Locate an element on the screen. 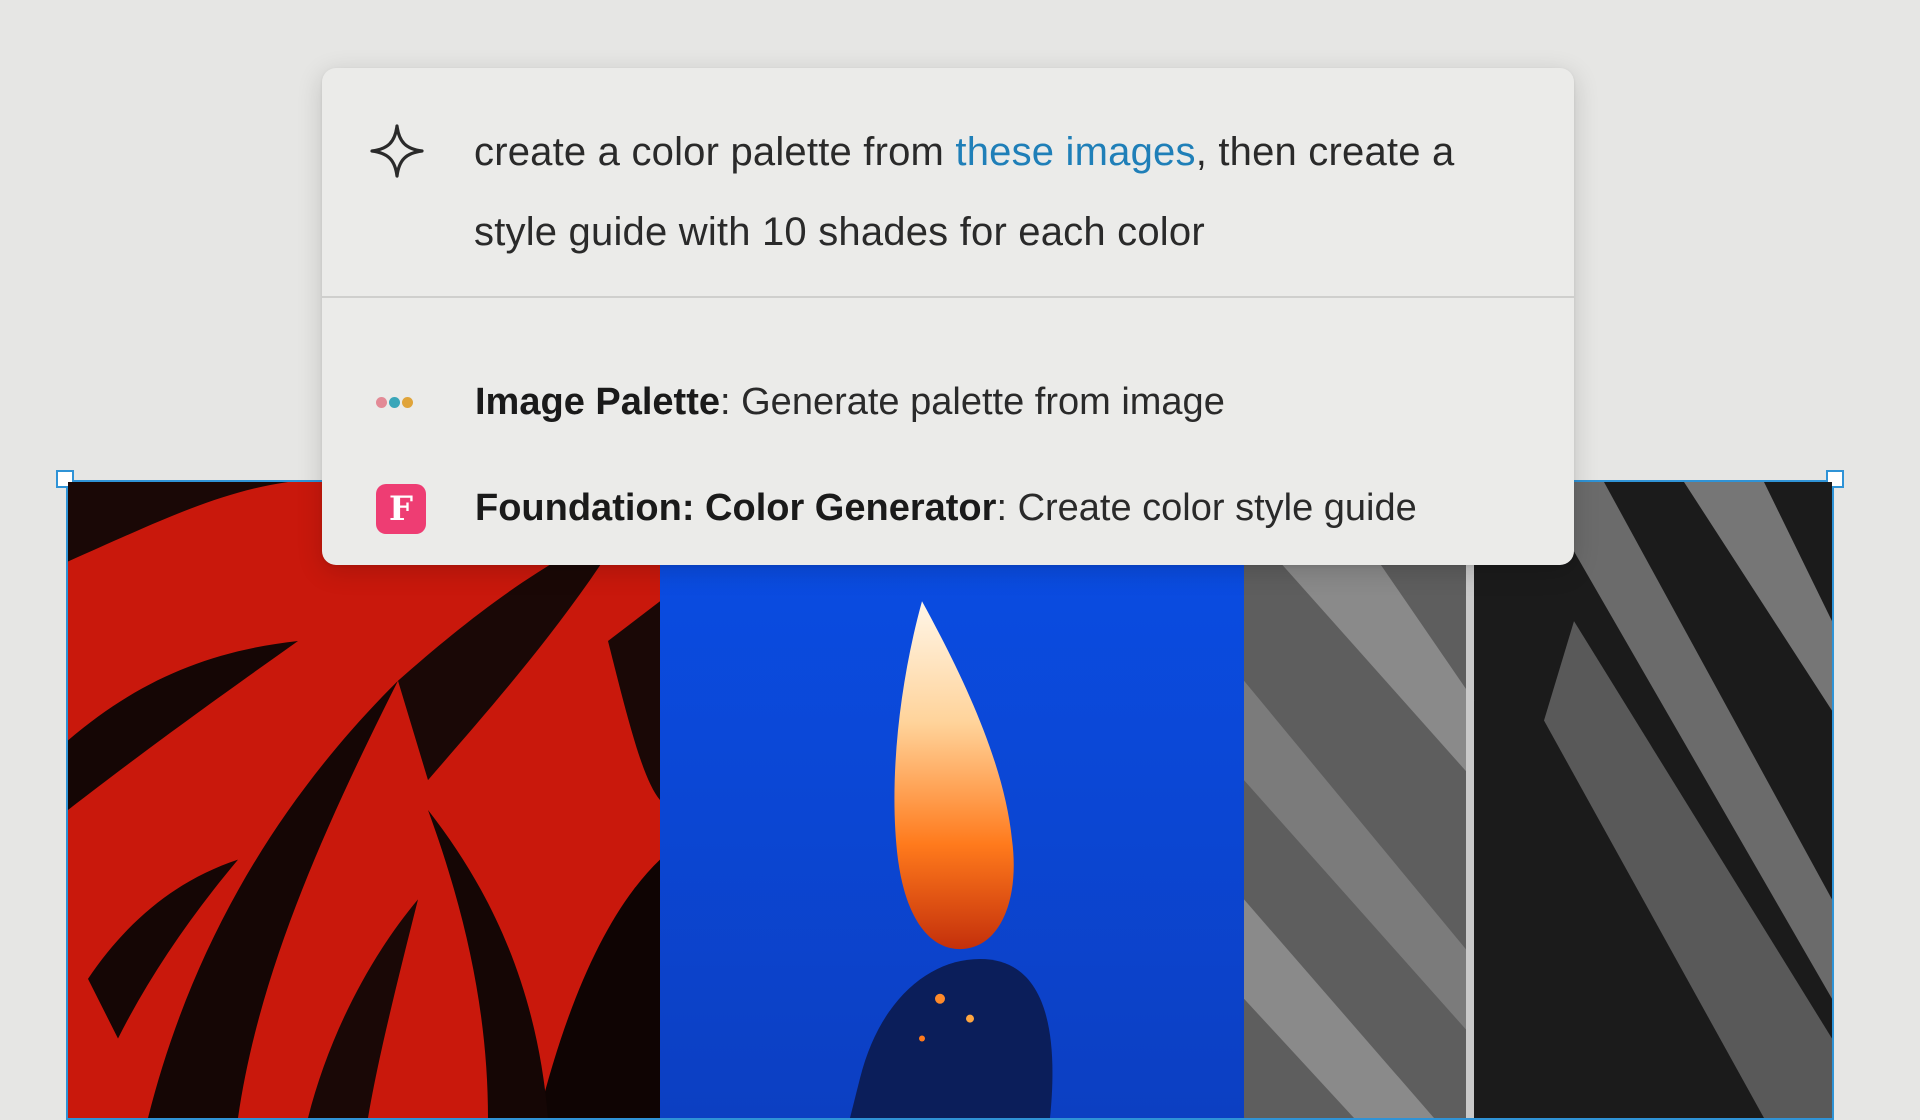  divider is located at coordinates (948, 297).